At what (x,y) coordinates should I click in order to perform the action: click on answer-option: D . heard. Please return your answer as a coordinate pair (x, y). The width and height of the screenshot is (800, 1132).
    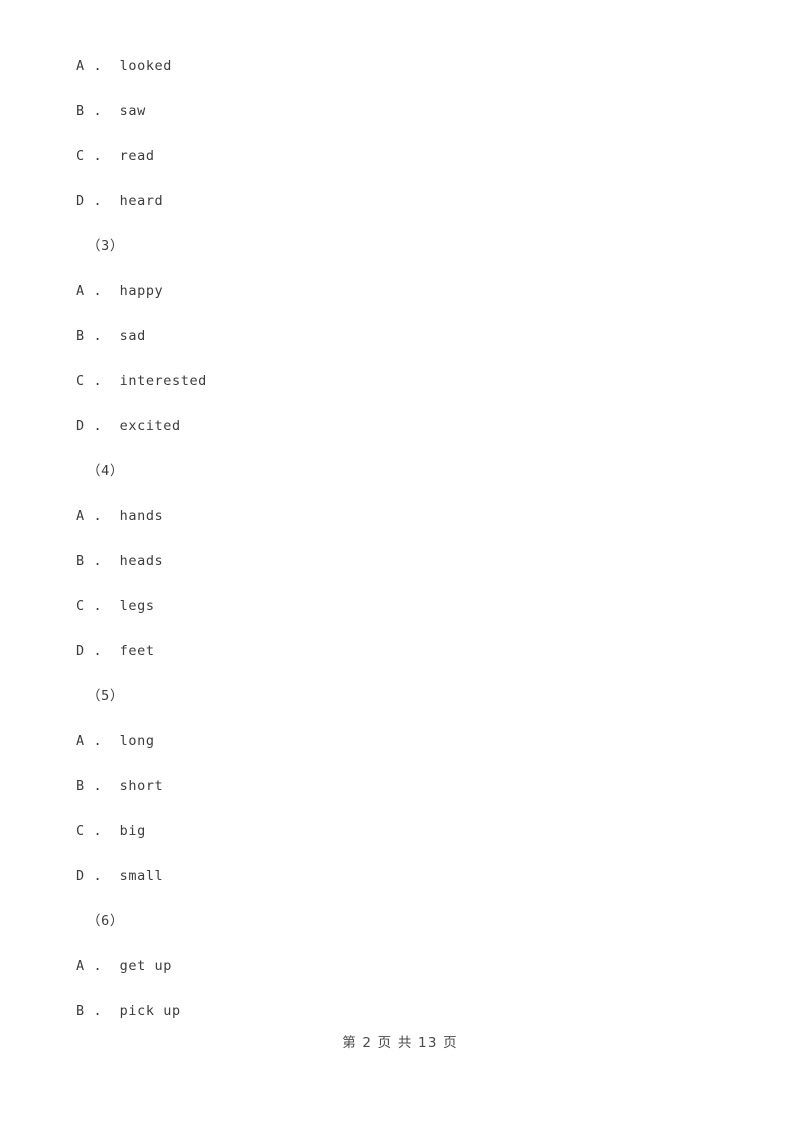
    Looking at the image, I should click on (406, 201).